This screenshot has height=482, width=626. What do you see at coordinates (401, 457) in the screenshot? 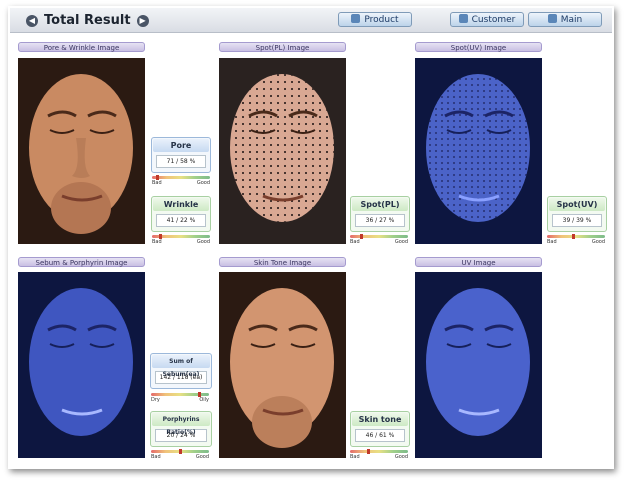
I see `skin-tone-high: Good` at bounding box center [401, 457].